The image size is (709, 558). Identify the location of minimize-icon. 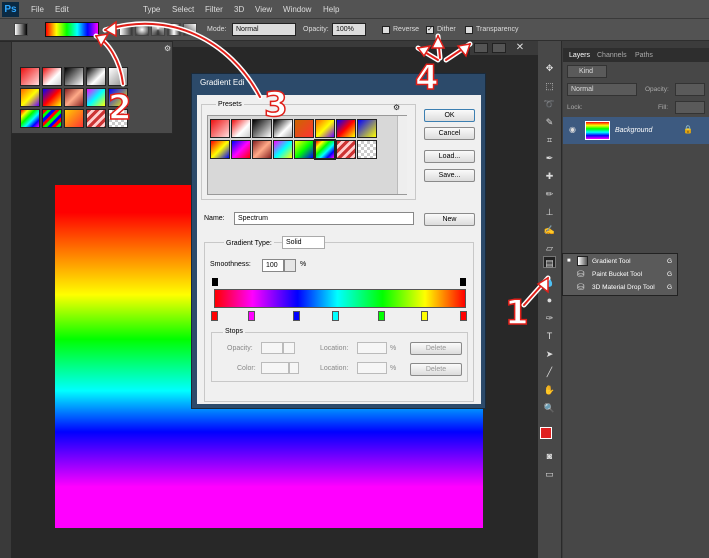
(481, 48).